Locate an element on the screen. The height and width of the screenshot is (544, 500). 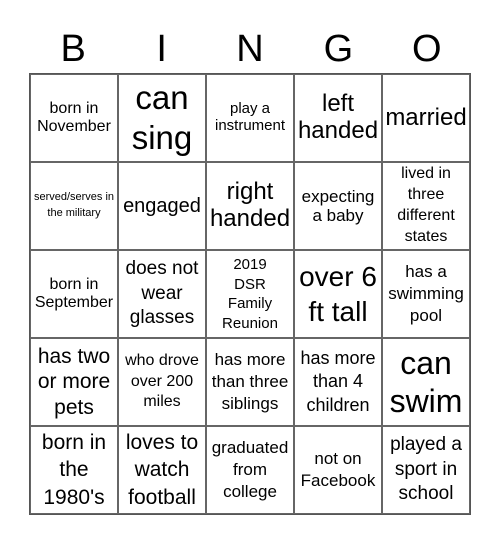
cell-text: engaged is located at coordinates (162, 205).